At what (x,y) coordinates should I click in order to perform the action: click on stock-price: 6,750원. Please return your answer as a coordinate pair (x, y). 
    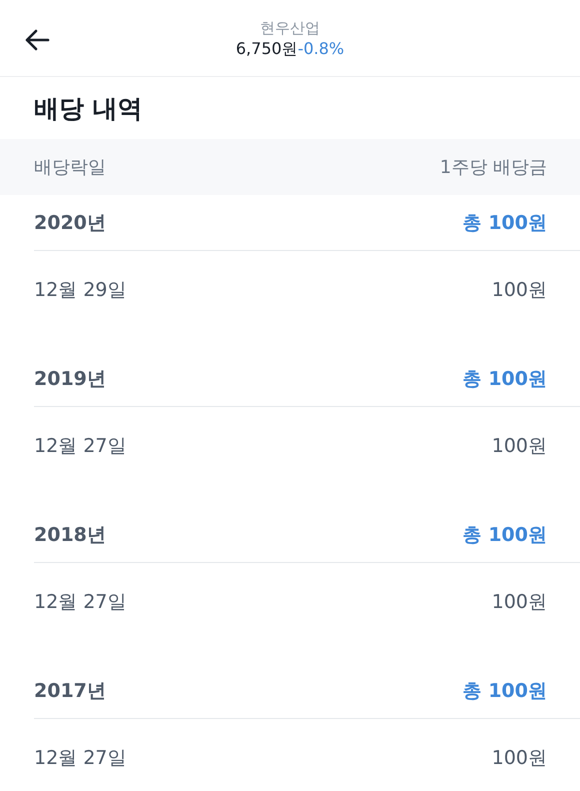
    Looking at the image, I should click on (267, 48).